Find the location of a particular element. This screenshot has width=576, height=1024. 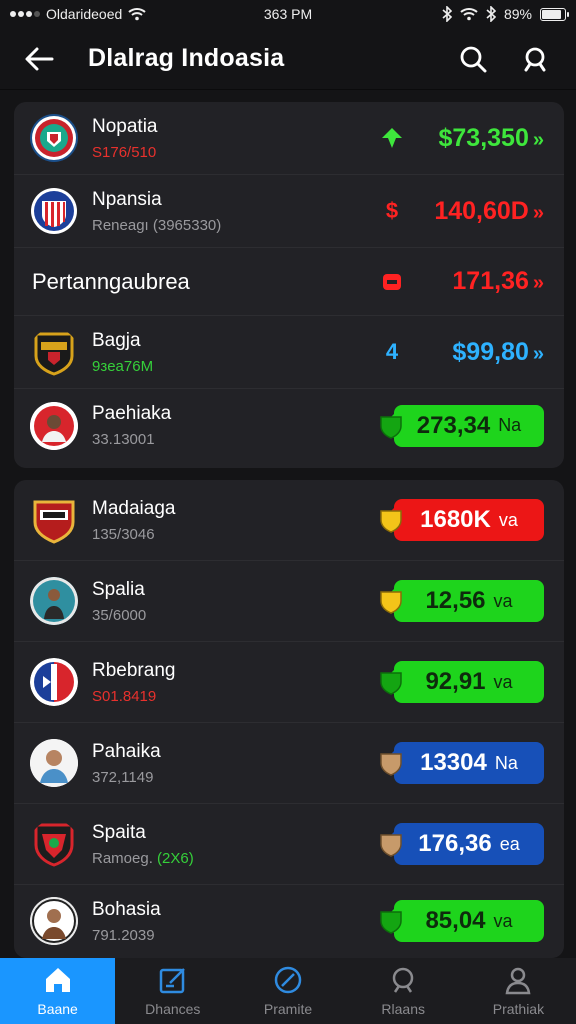

item-name: Rbebrang is located at coordinates (134, 670).